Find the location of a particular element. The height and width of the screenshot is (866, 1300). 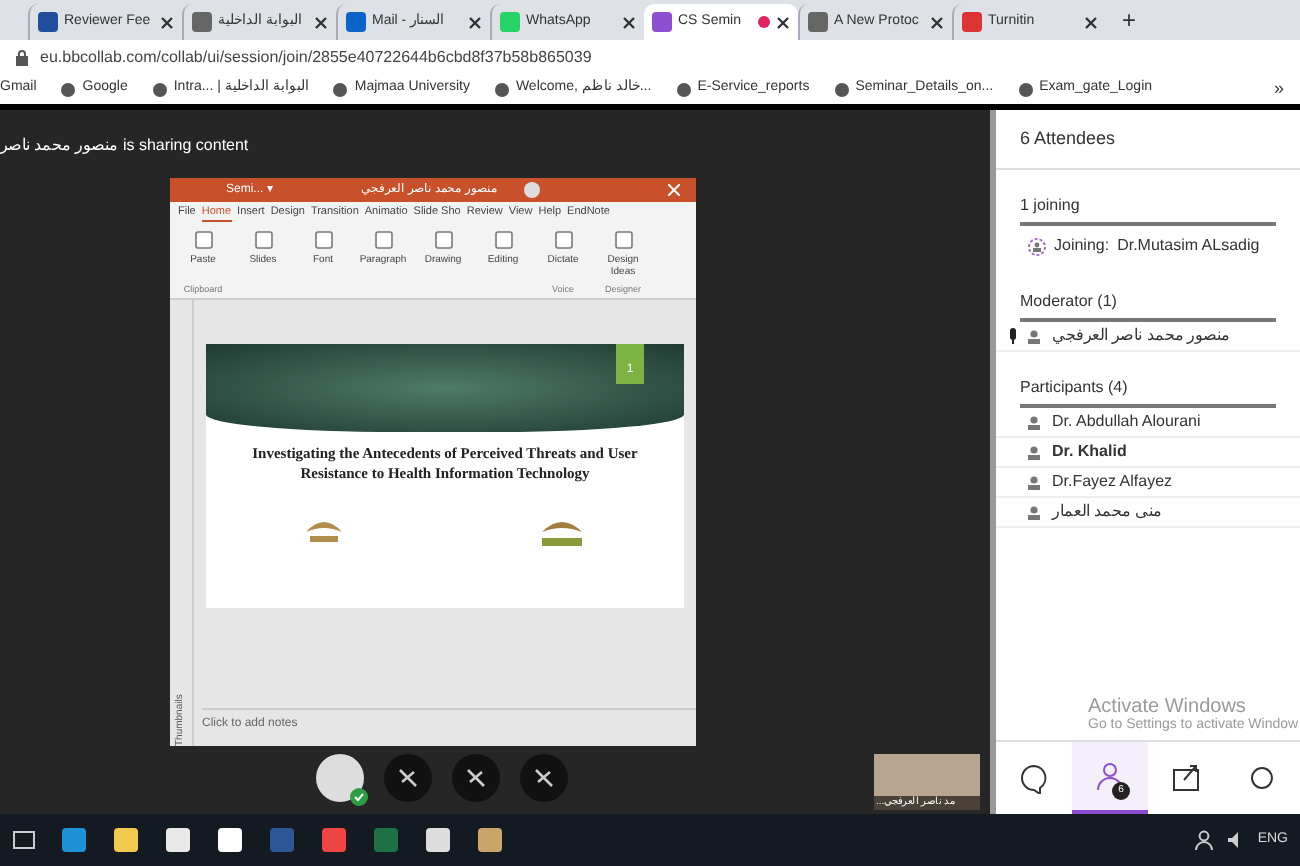

attendee-name: Dr.Fayez Alfayez is located at coordinates (1112, 482).